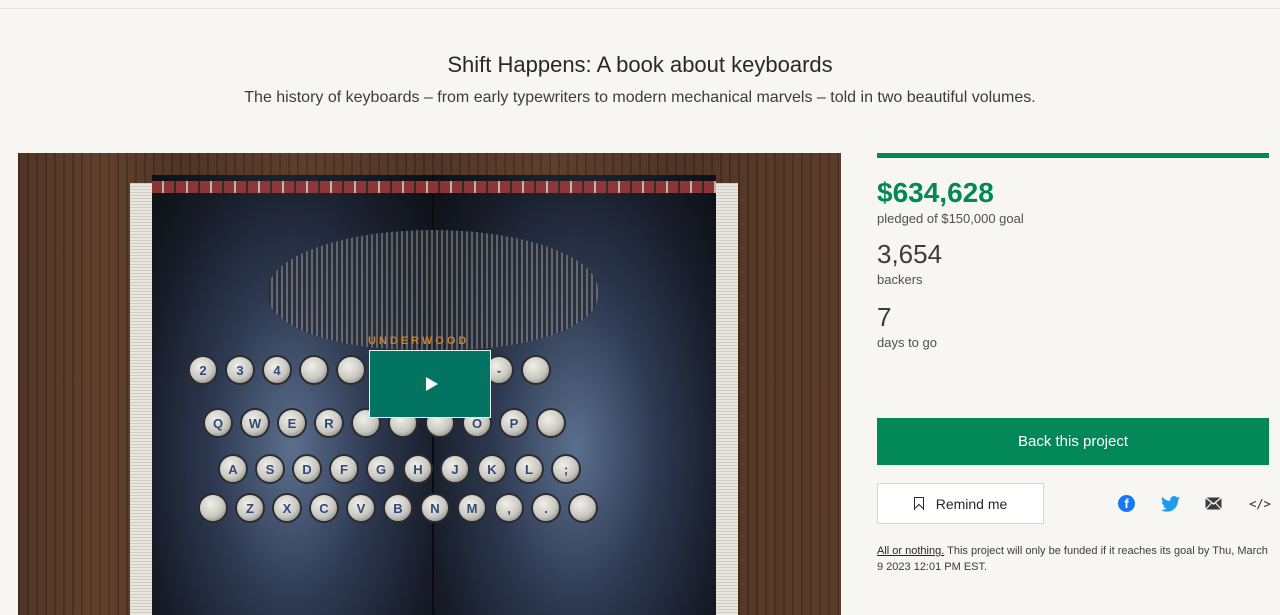 This screenshot has height=615, width=1280. I want to click on typewriter-key: S, so click(270, 469).